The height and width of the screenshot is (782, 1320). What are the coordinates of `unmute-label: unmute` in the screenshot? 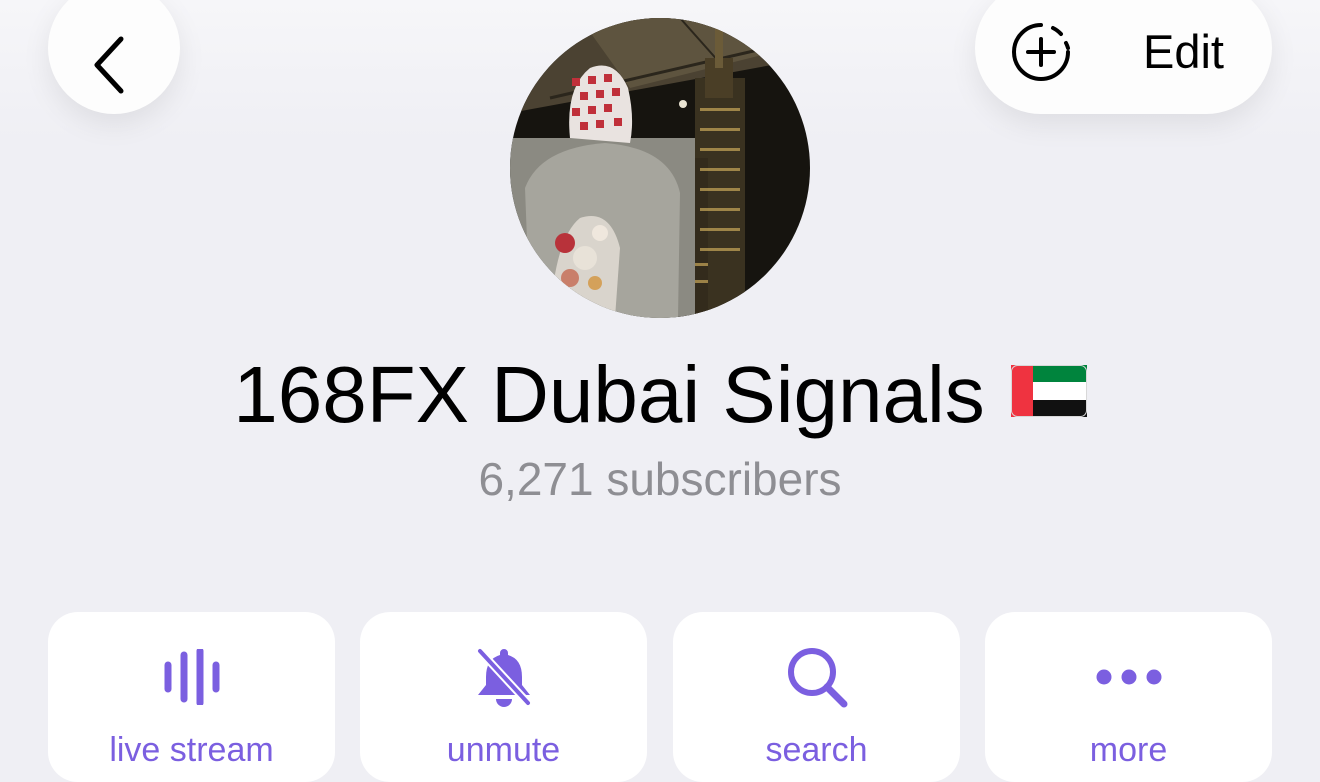 It's located at (503, 750).